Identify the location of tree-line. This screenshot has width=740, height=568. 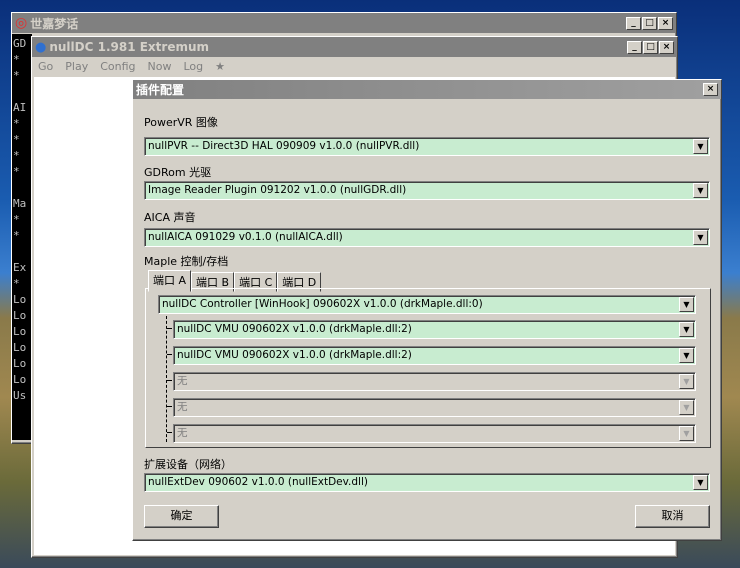
(166, 379).